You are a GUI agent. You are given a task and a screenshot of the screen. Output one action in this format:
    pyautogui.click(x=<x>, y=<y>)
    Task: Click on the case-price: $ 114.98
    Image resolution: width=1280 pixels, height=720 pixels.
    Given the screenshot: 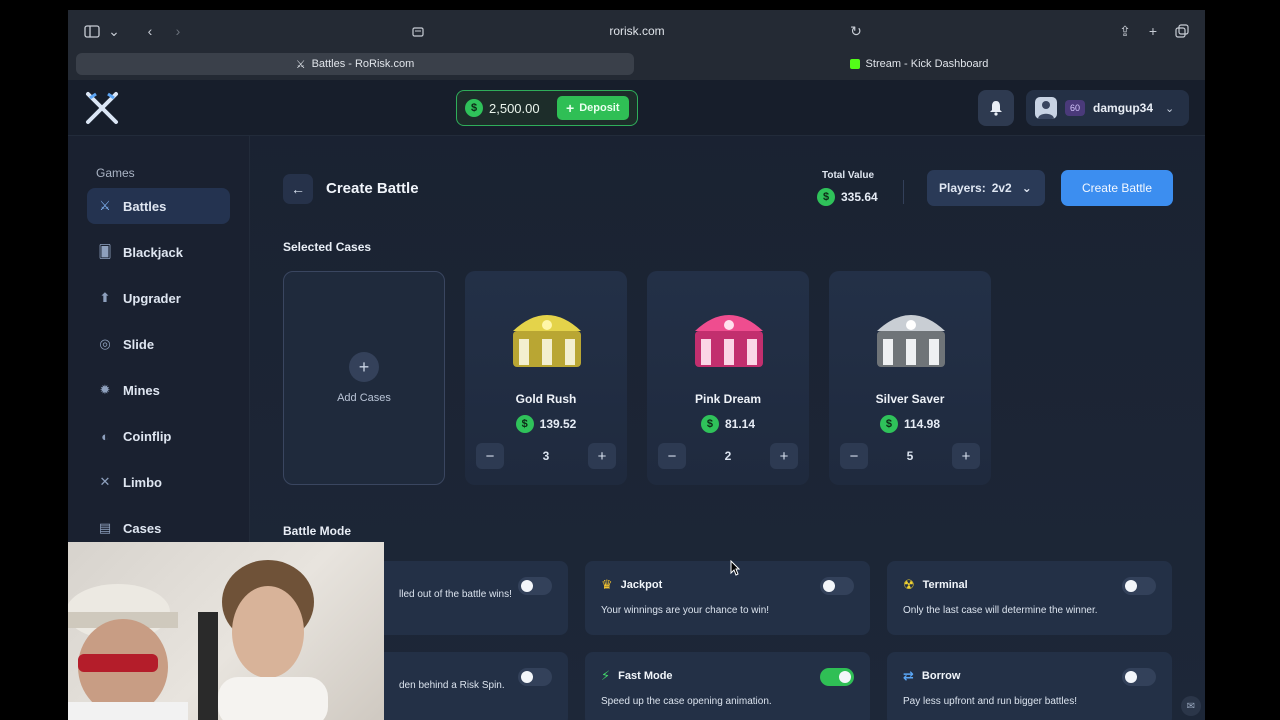 What is the action you would take?
    pyautogui.click(x=910, y=424)
    